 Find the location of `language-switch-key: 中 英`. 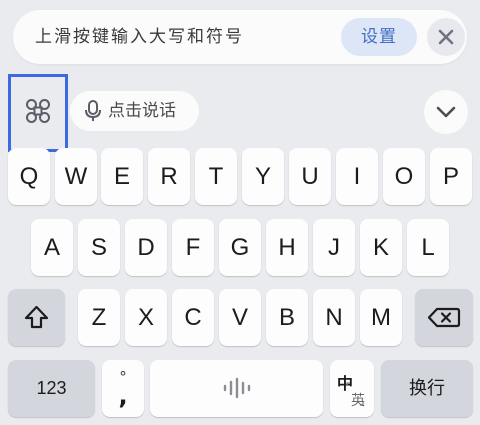

language-switch-key: 中 英 is located at coordinates (352, 388).